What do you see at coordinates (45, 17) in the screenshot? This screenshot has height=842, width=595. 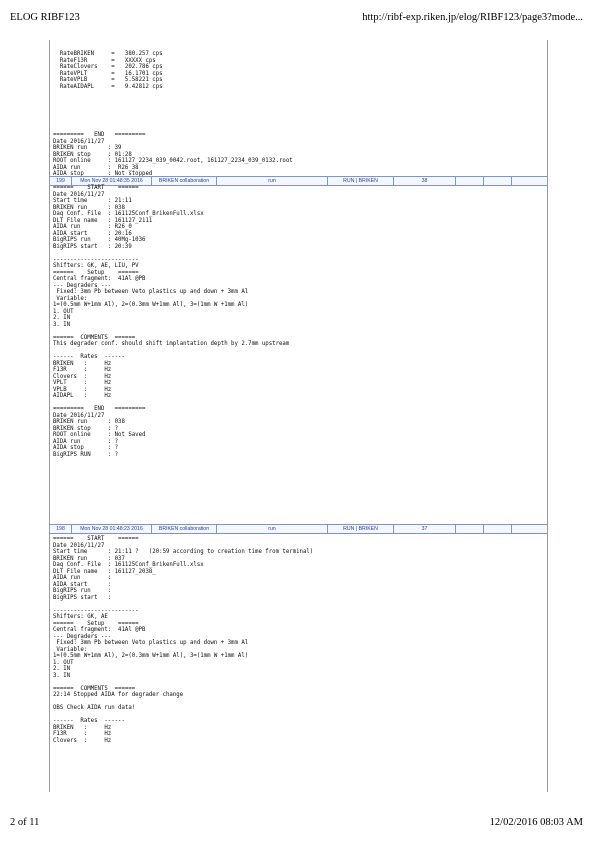 I see `browser-title: ELOG RIBF123` at bounding box center [45, 17].